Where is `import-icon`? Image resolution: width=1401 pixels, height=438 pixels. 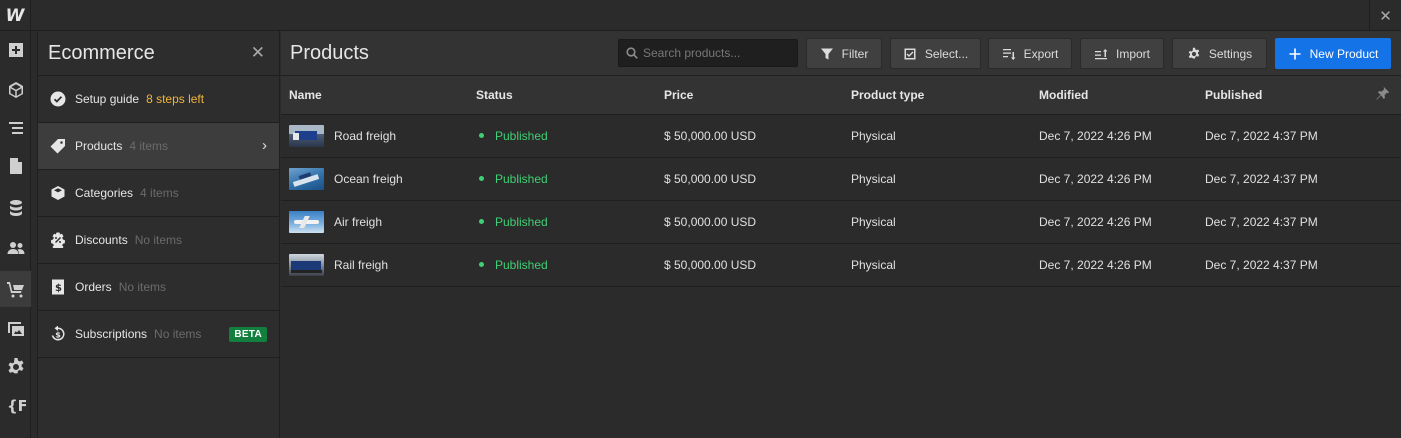 import-icon is located at coordinates (1101, 53).